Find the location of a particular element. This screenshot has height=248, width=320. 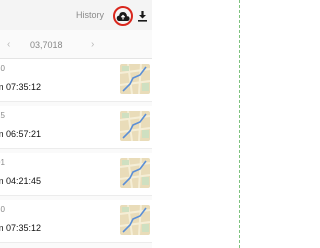

page-title: History is located at coordinates (89, 15).